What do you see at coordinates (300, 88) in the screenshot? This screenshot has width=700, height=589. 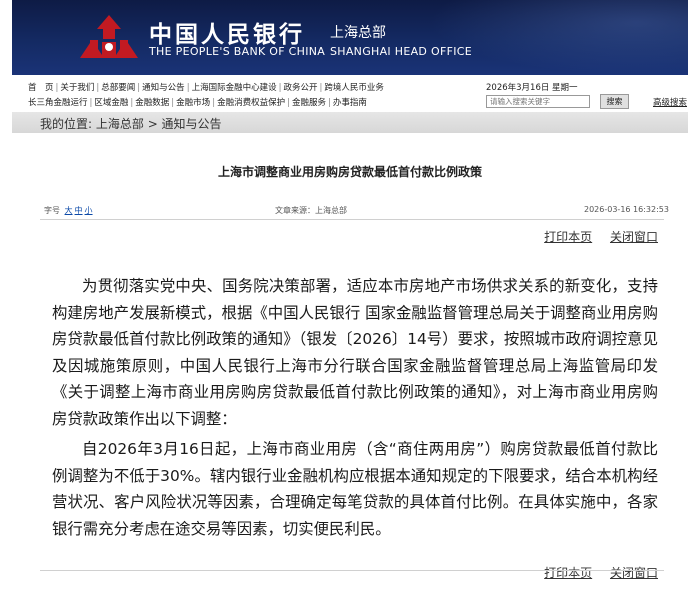 I see `nav-item-gov-info: 政务公开` at bounding box center [300, 88].